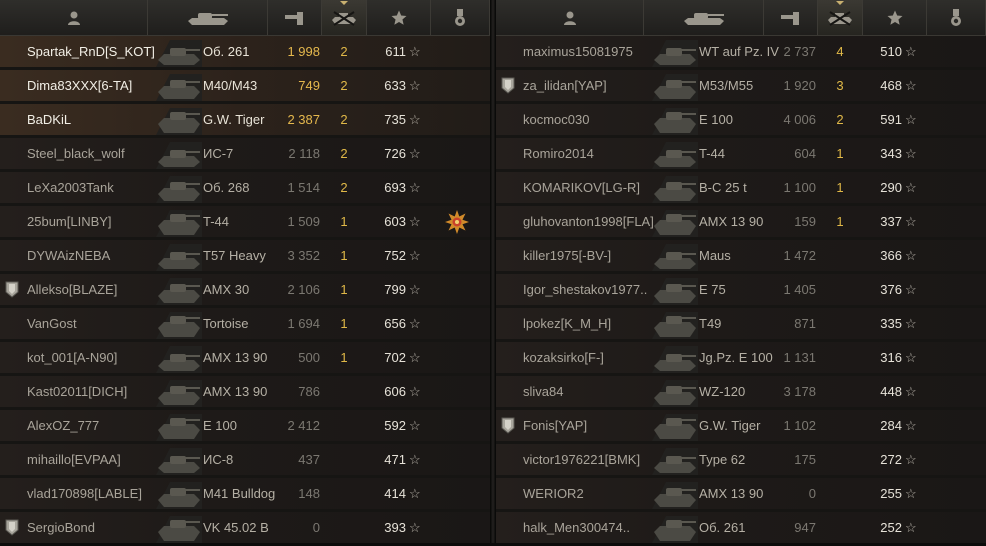  I want to click on player-row: VanGost Tortoise 1 694 1 656 ☆, so click(245, 323).